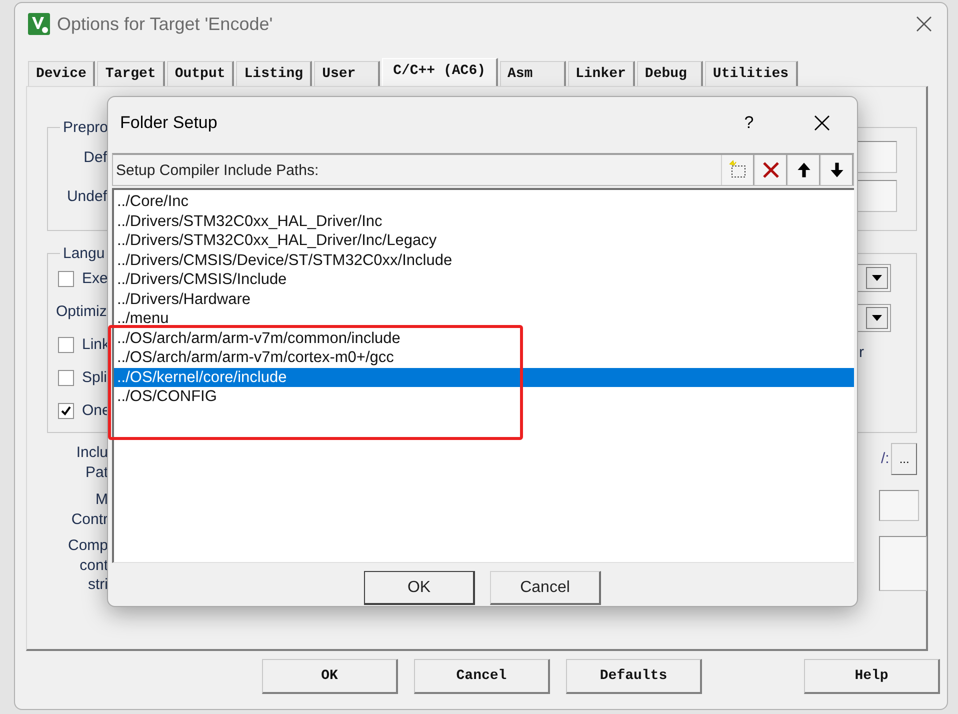  What do you see at coordinates (86, 196) in the screenshot?
I see `field-label: Undef` at bounding box center [86, 196].